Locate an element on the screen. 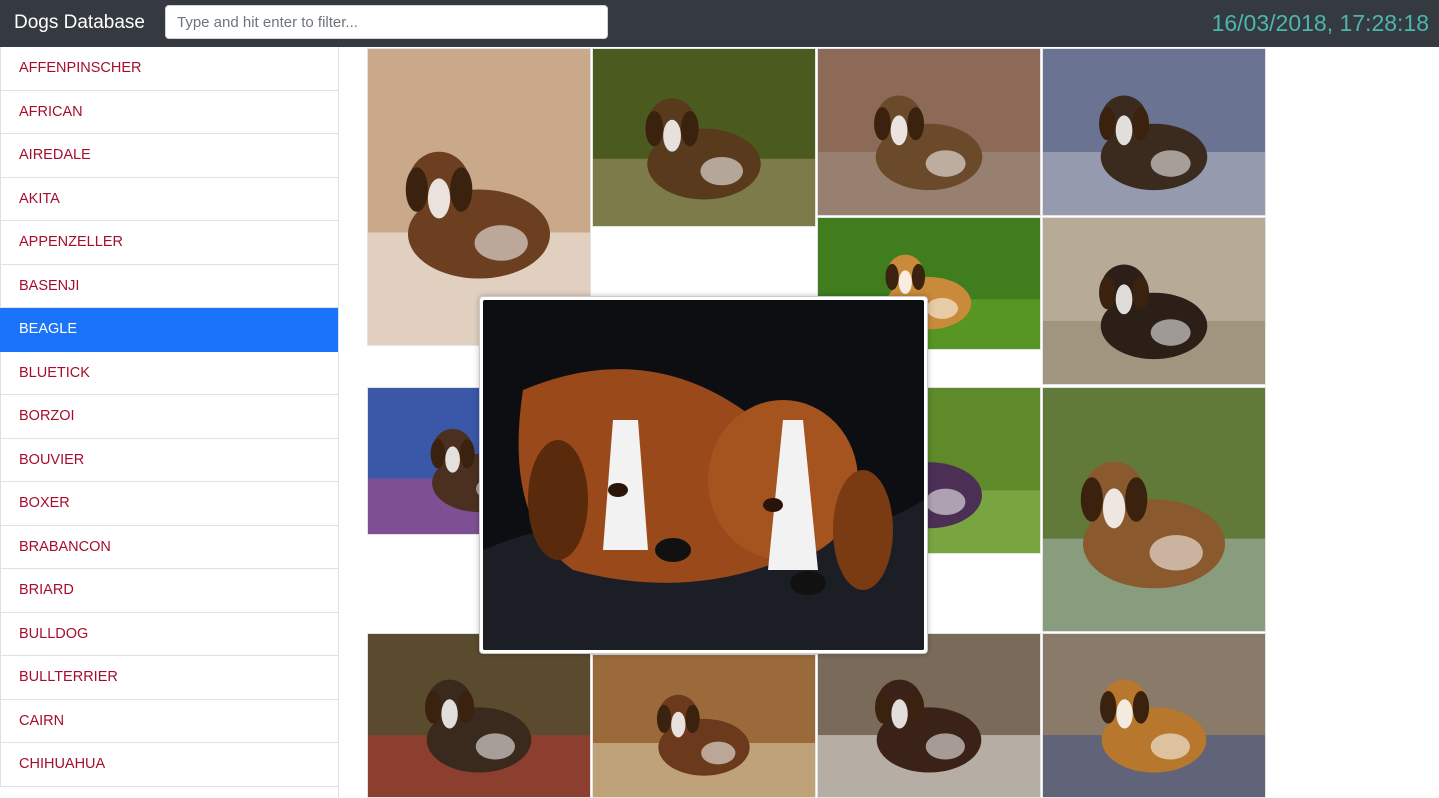  beagle-puppy-blanket-photo is located at coordinates (1154, 132).